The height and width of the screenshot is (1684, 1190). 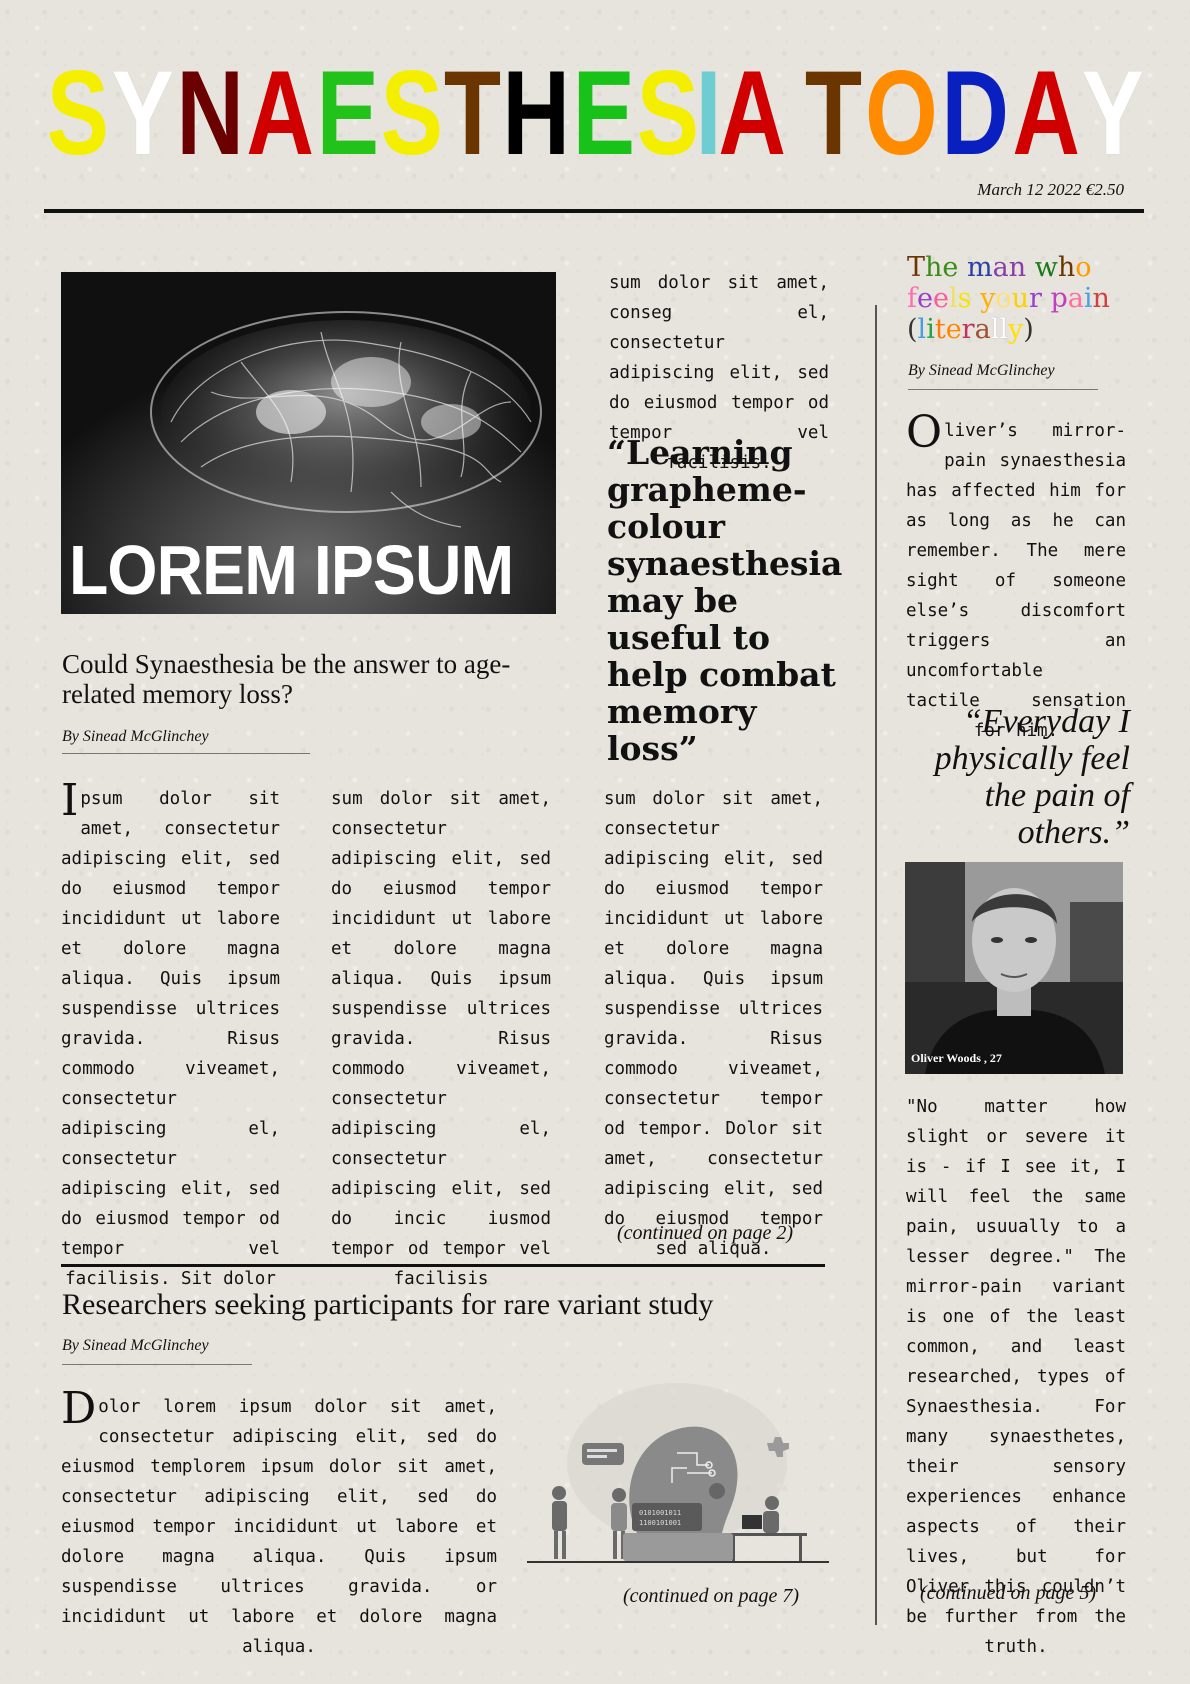 What do you see at coordinates (956, 1058) in the screenshot?
I see `photo-caption: Oliver Woods , 27` at bounding box center [956, 1058].